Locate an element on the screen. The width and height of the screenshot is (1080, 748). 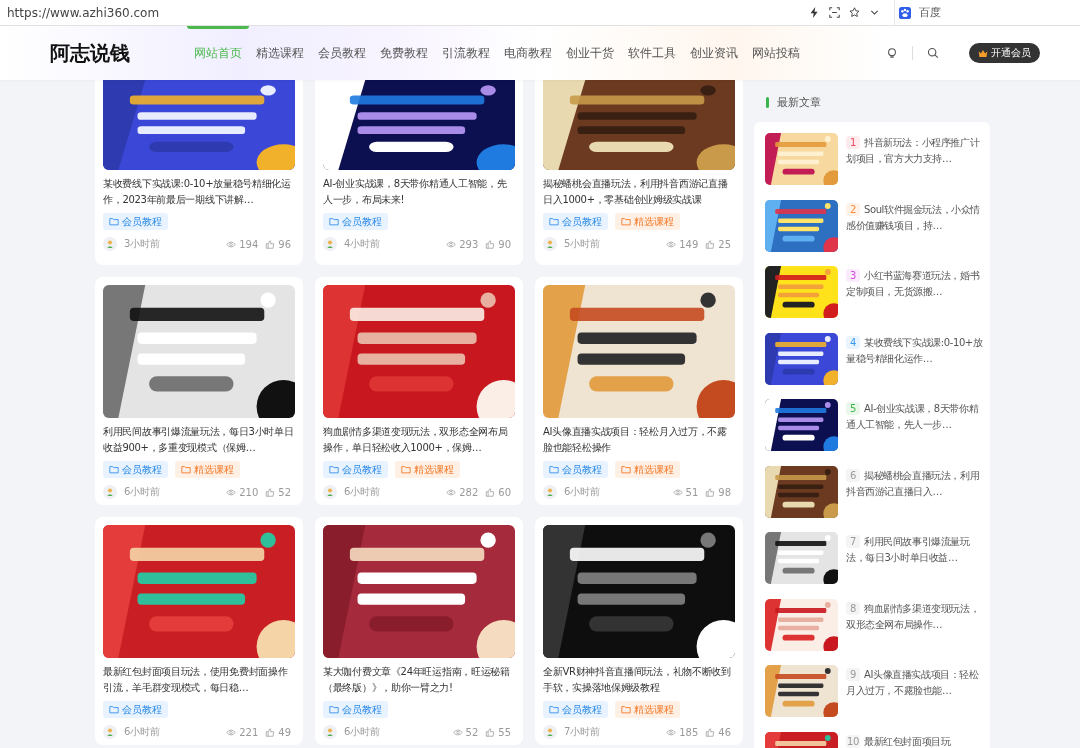
nav-tab: 会员教程 is located at coordinates (342, 53).